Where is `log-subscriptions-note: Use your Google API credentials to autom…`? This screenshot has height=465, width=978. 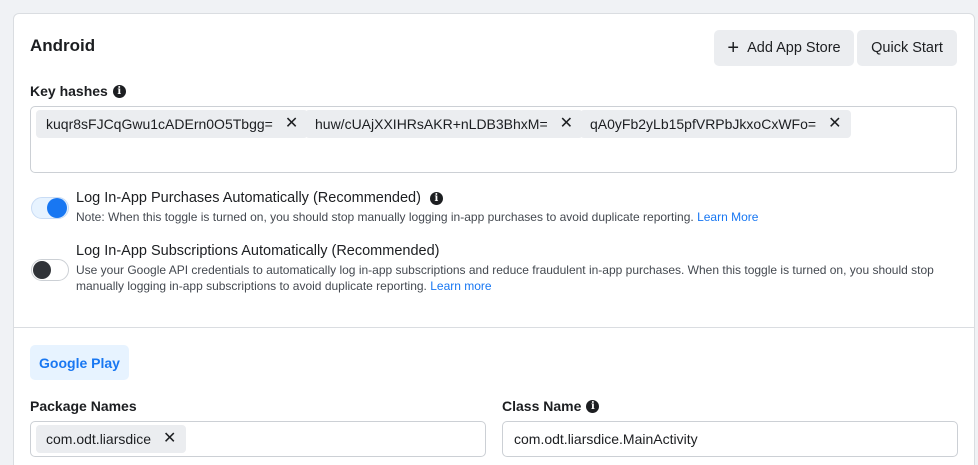
log-subscriptions-note: Use your Google API credentials to autom… is located at coordinates (516, 278).